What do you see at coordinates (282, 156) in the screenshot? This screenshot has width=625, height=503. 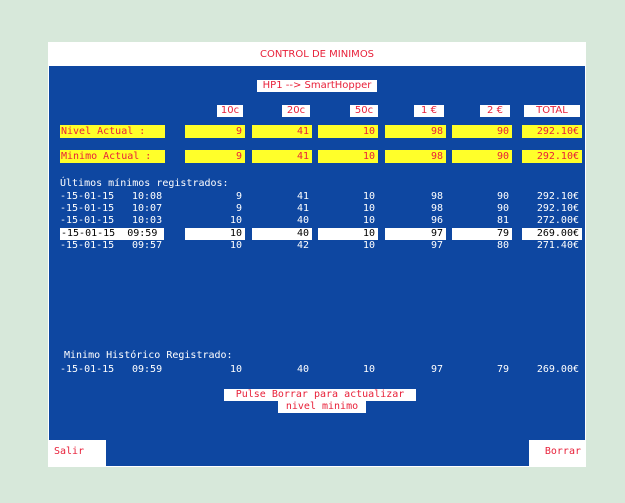 I see `minimo-actual-20c: 41` at bounding box center [282, 156].